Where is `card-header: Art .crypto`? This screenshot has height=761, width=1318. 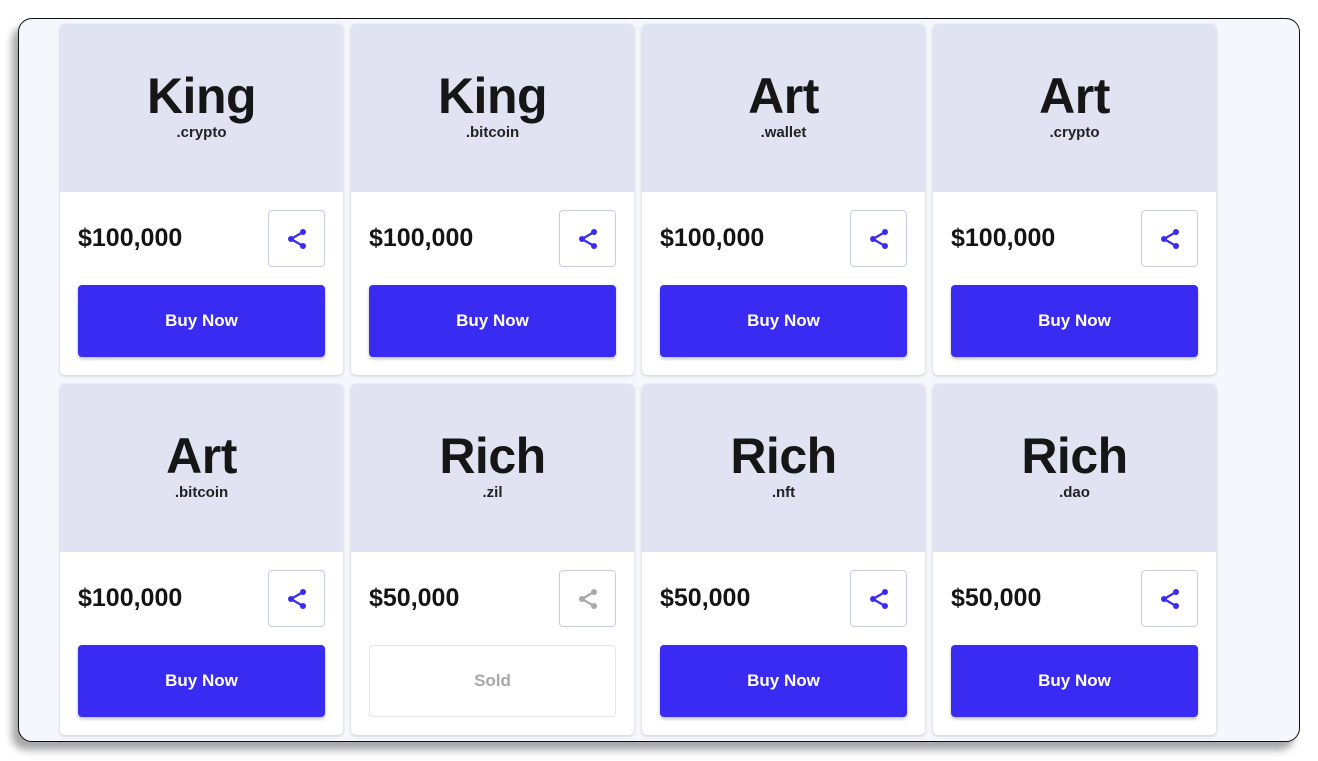 card-header: Art .crypto is located at coordinates (1074, 108).